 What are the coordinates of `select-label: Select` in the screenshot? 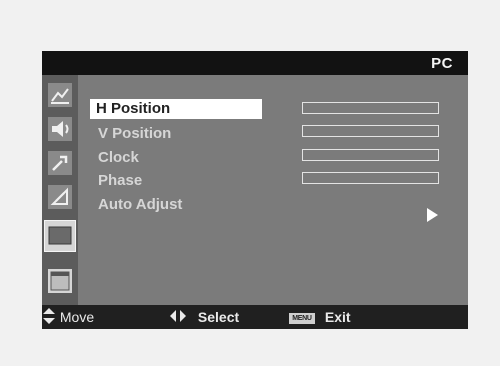 It's located at (218, 317).